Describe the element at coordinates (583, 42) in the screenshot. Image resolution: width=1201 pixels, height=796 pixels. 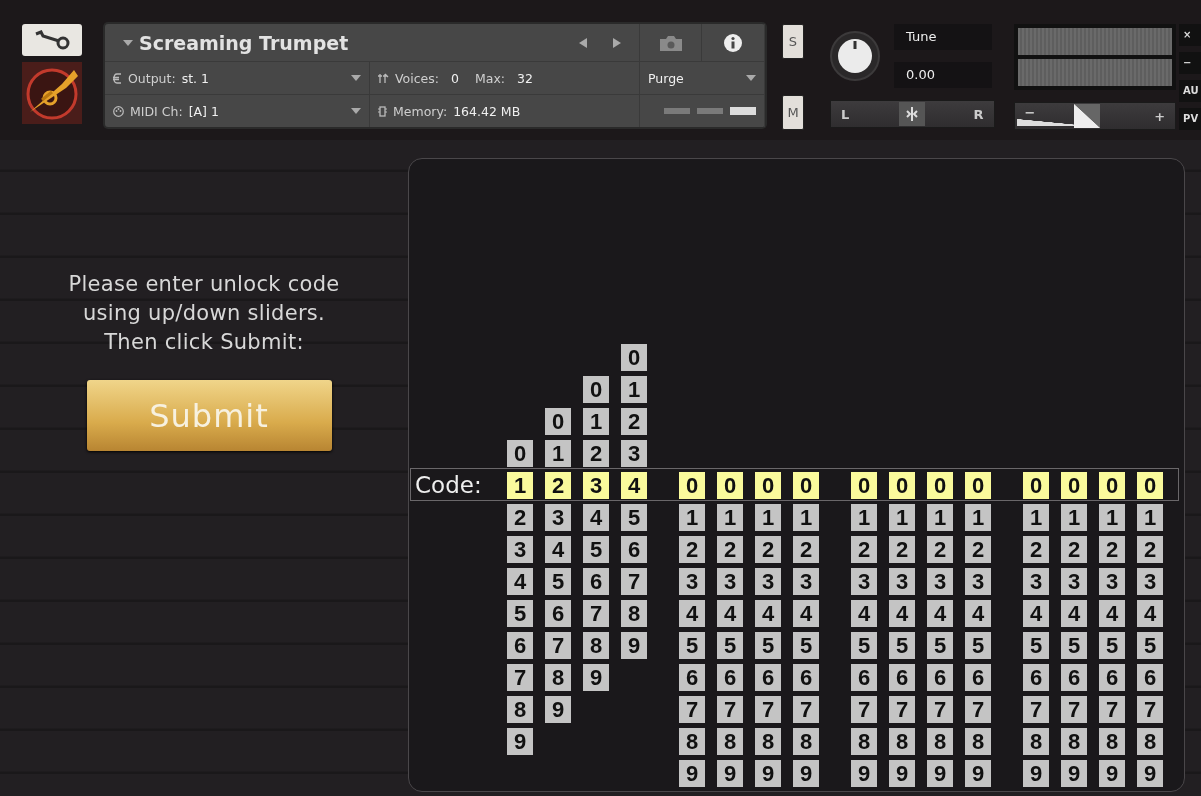
I see `previous-arrow-icon` at that location.